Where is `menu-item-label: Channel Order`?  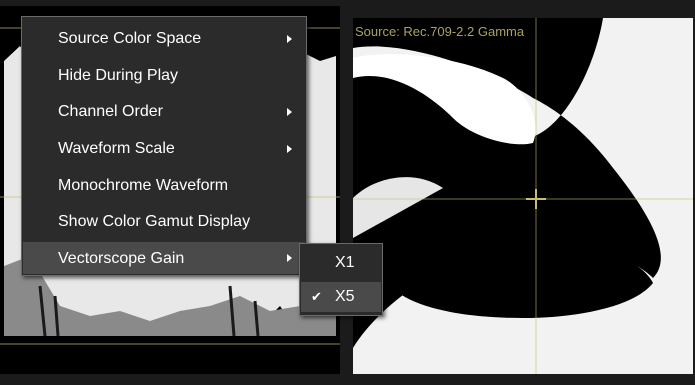
menu-item-label: Channel Order is located at coordinates (110, 111).